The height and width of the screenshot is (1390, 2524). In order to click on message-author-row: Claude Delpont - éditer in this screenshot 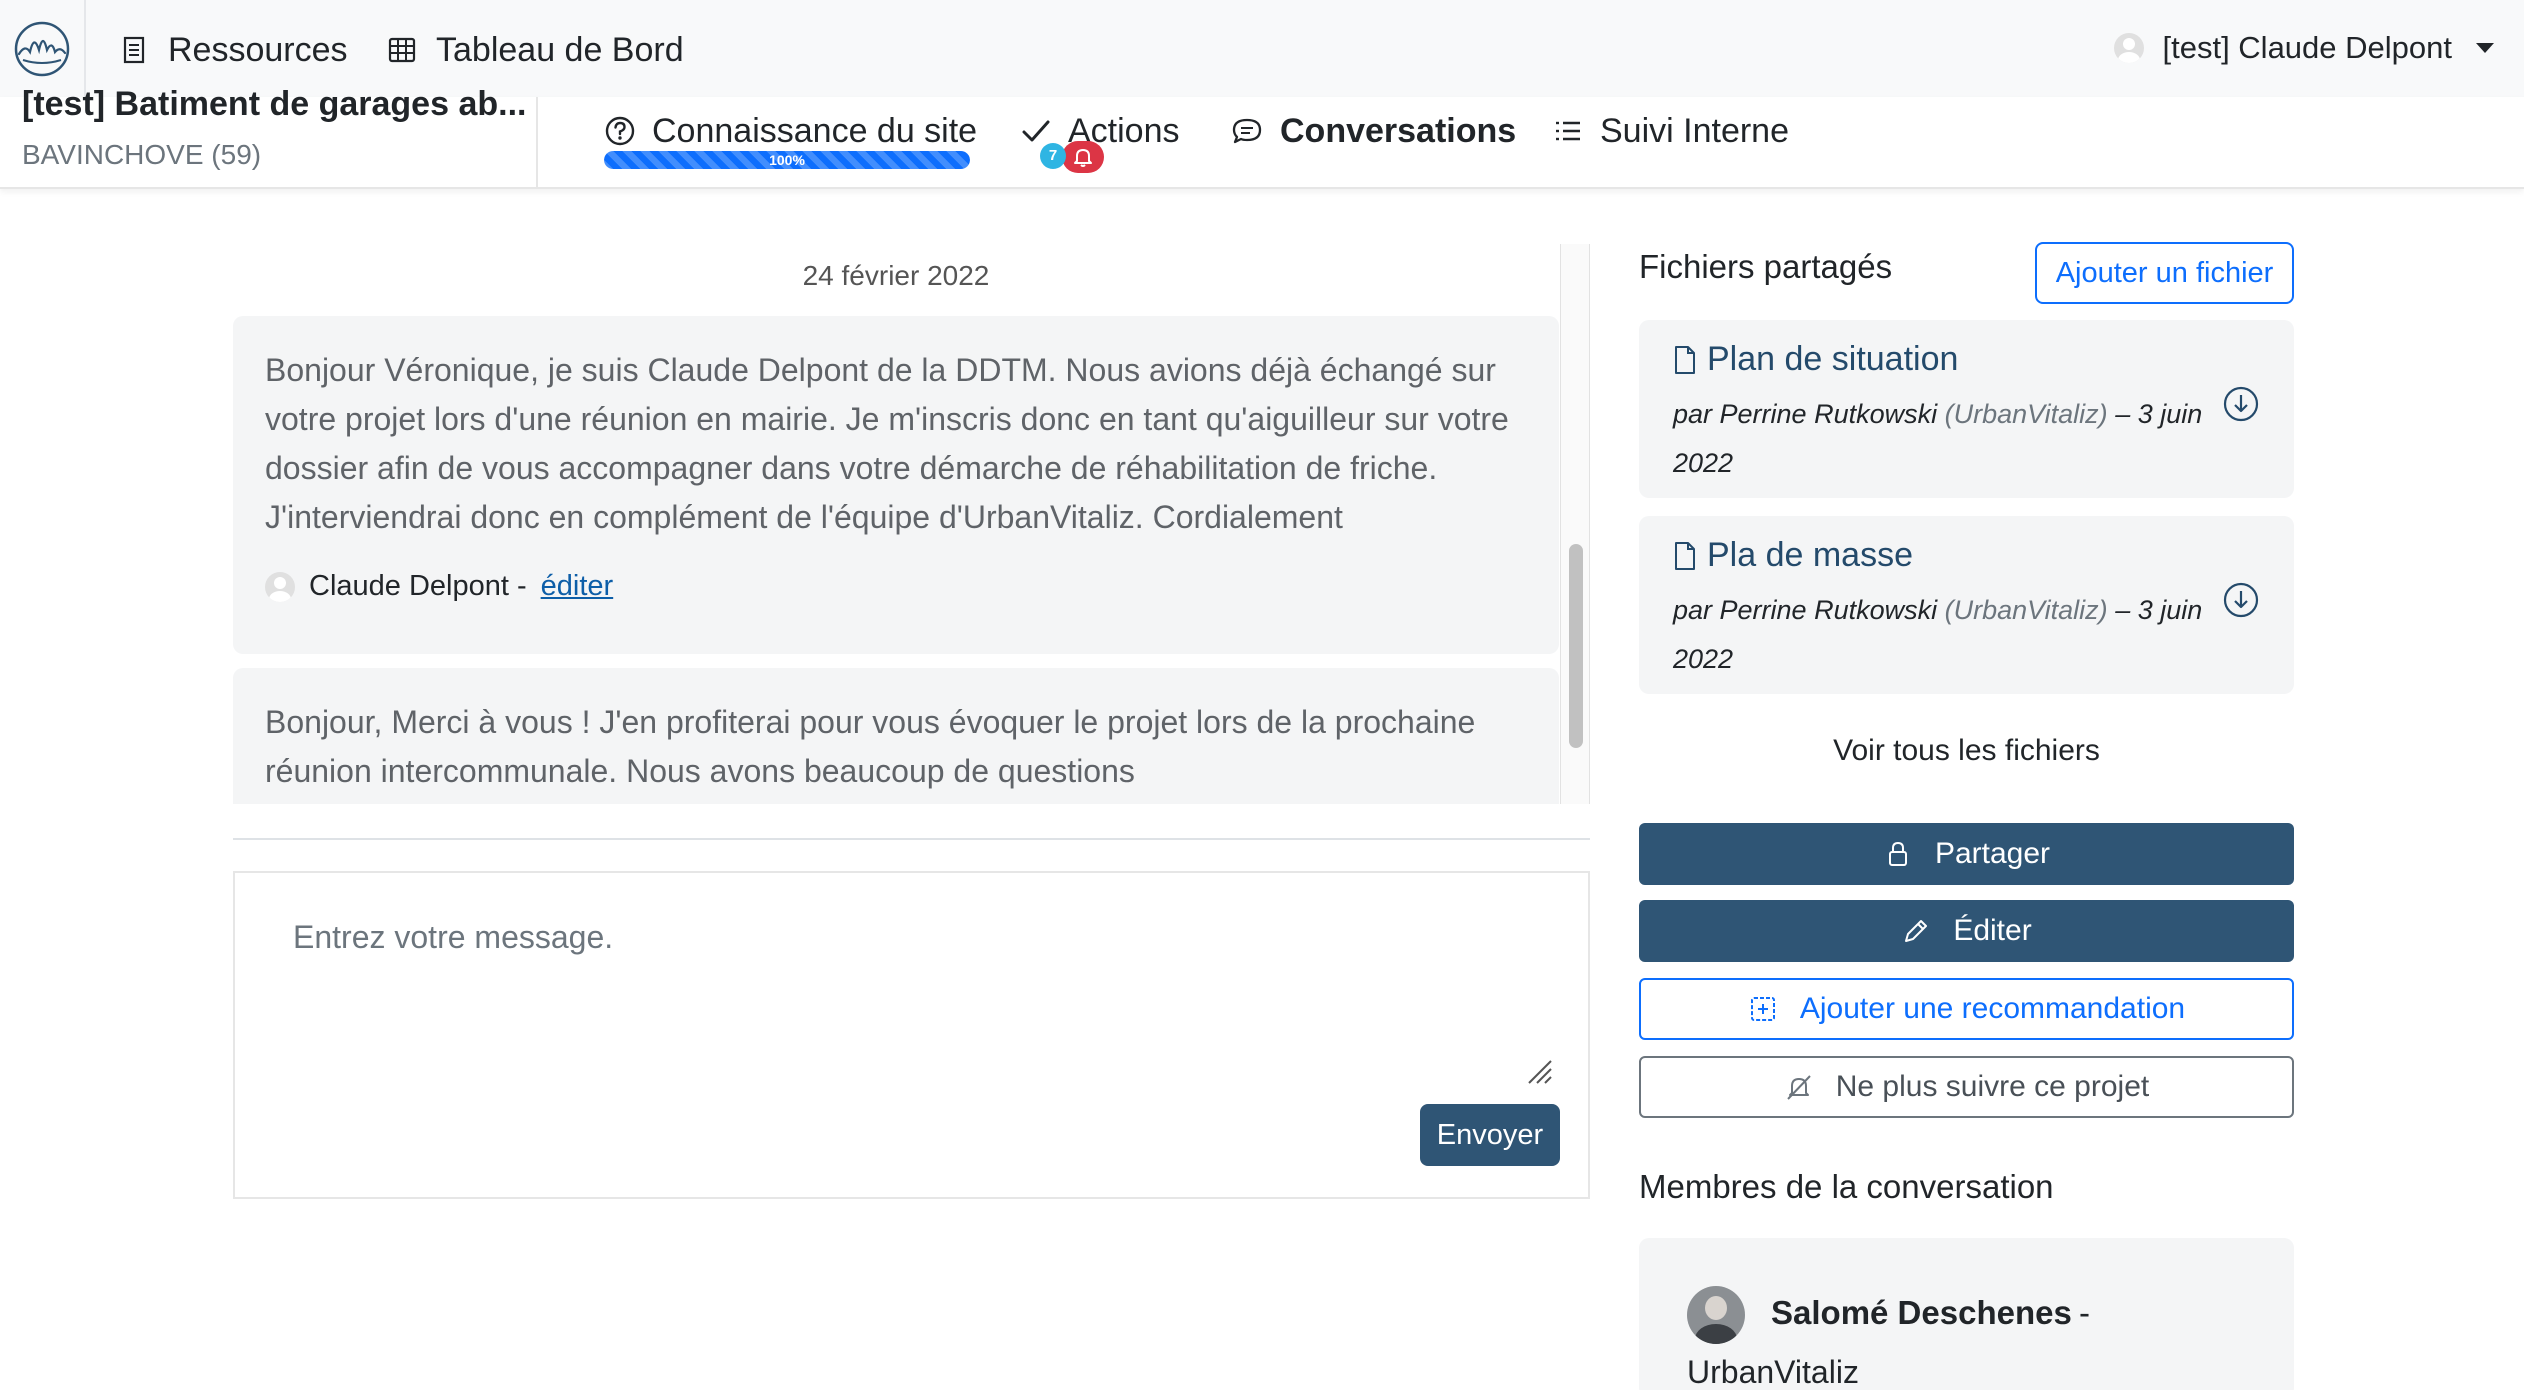, I will do `click(896, 586)`.